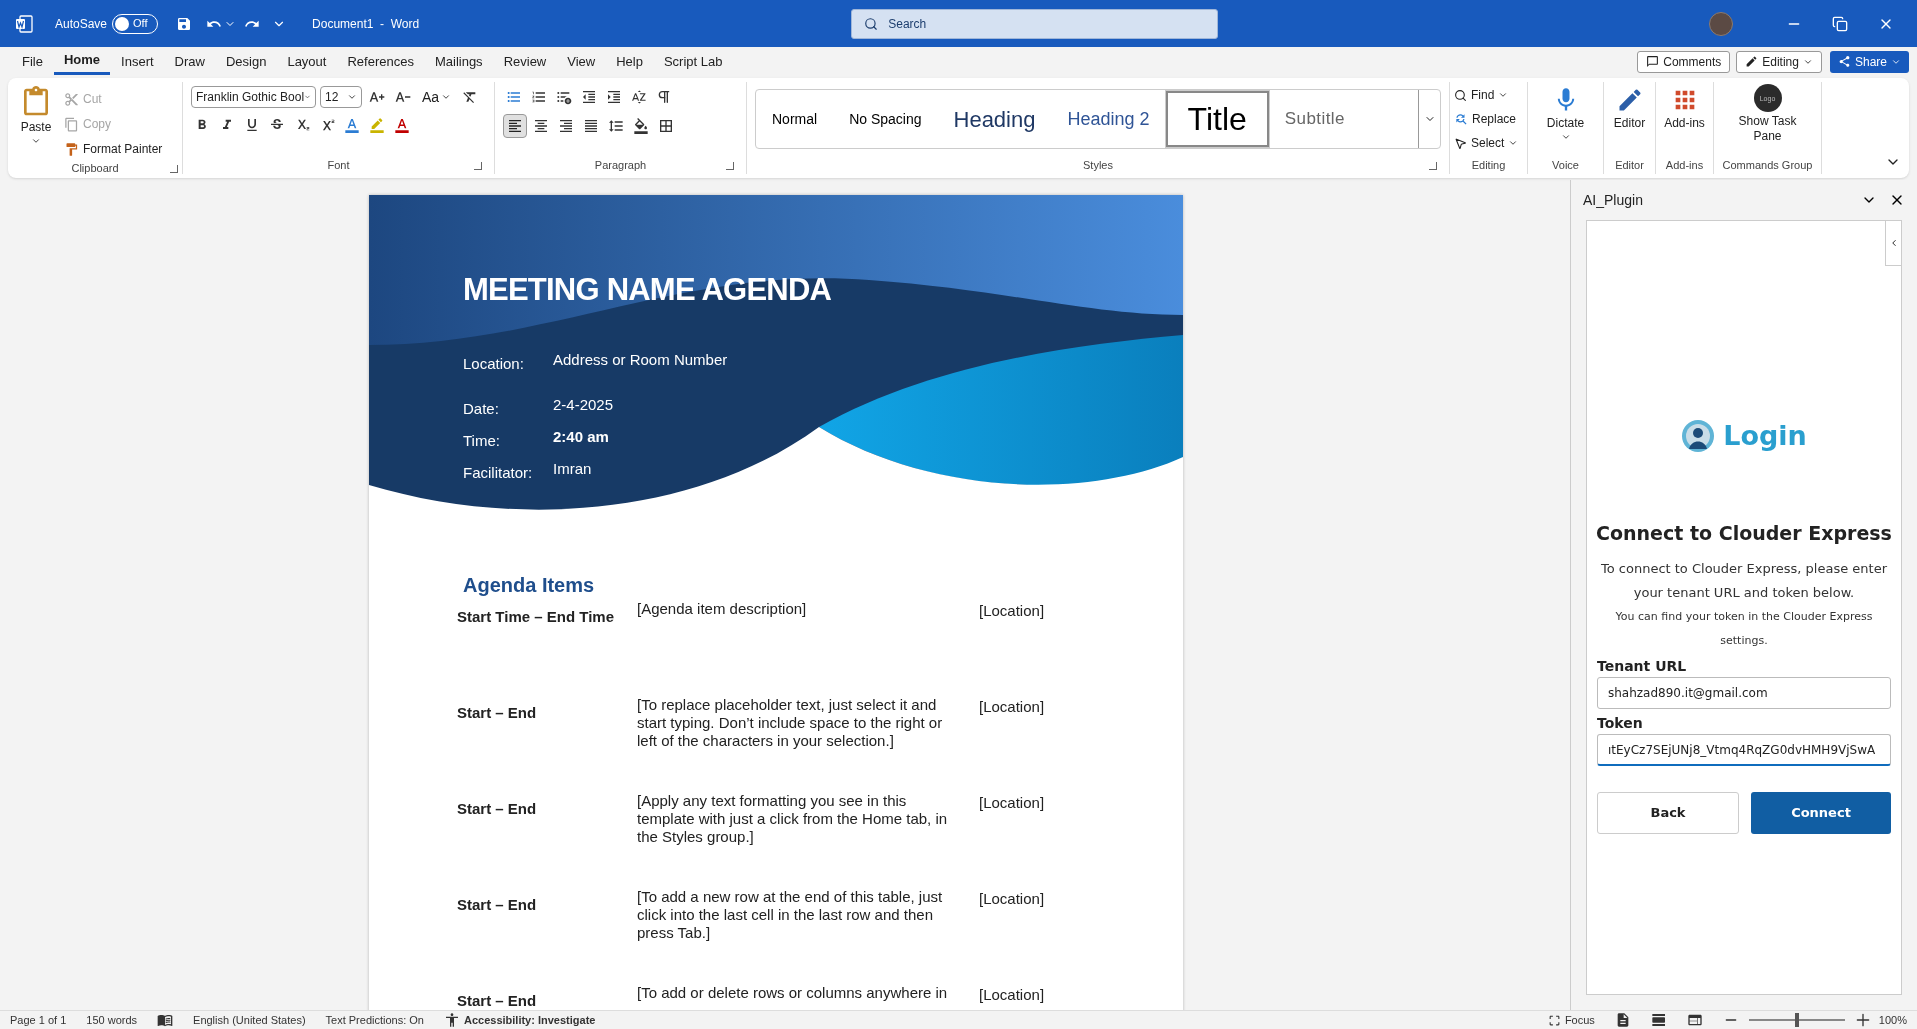 The width and height of the screenshot is (1917, 1029). Describe the element at coordinates (1767, 165) in the screenshot. I see `group-label: Commands Group` at that location.